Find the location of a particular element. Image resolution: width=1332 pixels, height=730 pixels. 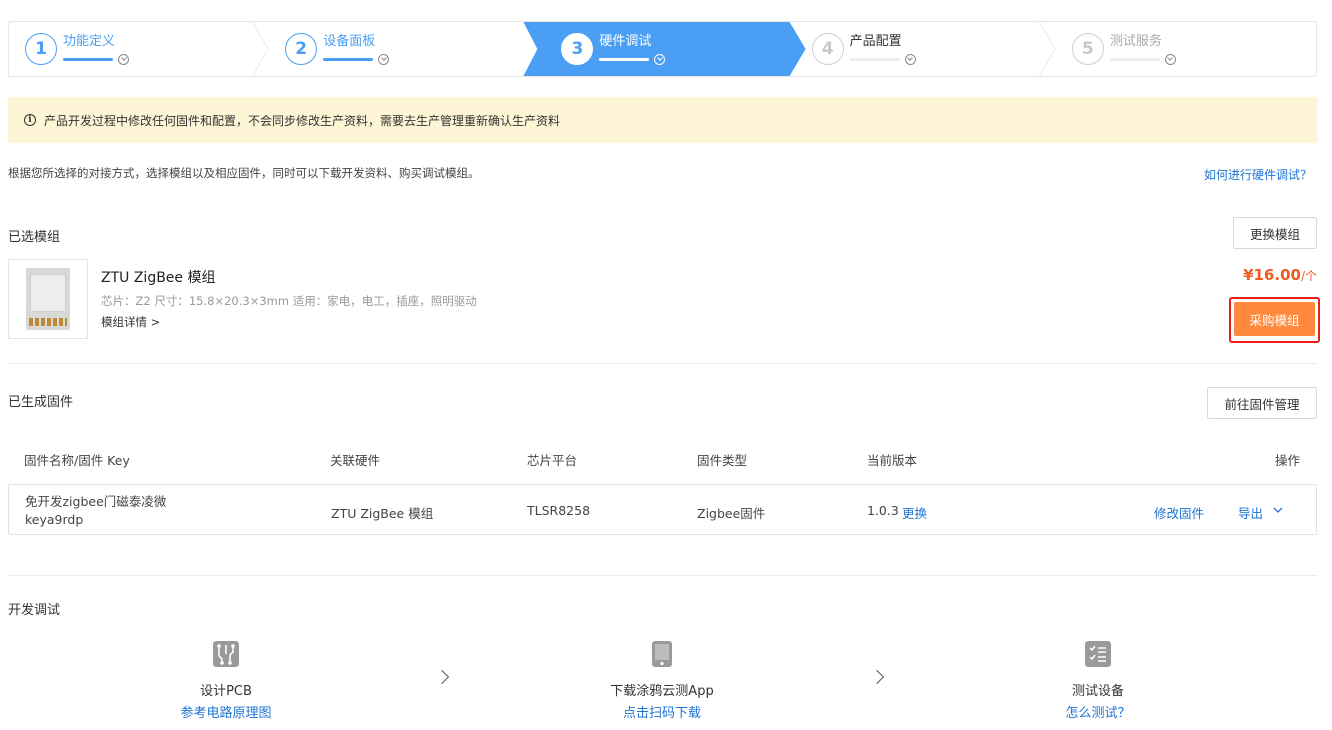

step-number: 5 is located at coordinates (1087, 49).